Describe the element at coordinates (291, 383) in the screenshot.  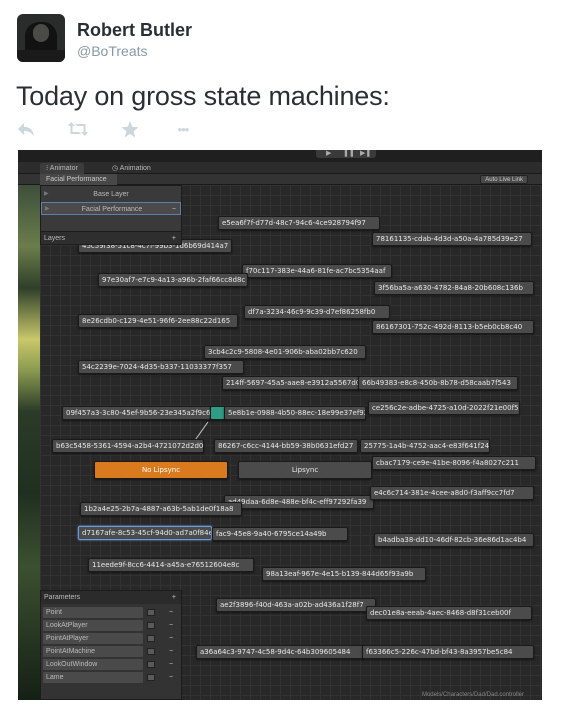
I see `state-node: 214ff-5697-45a5-aae8-e3912a5567d0` at that location.